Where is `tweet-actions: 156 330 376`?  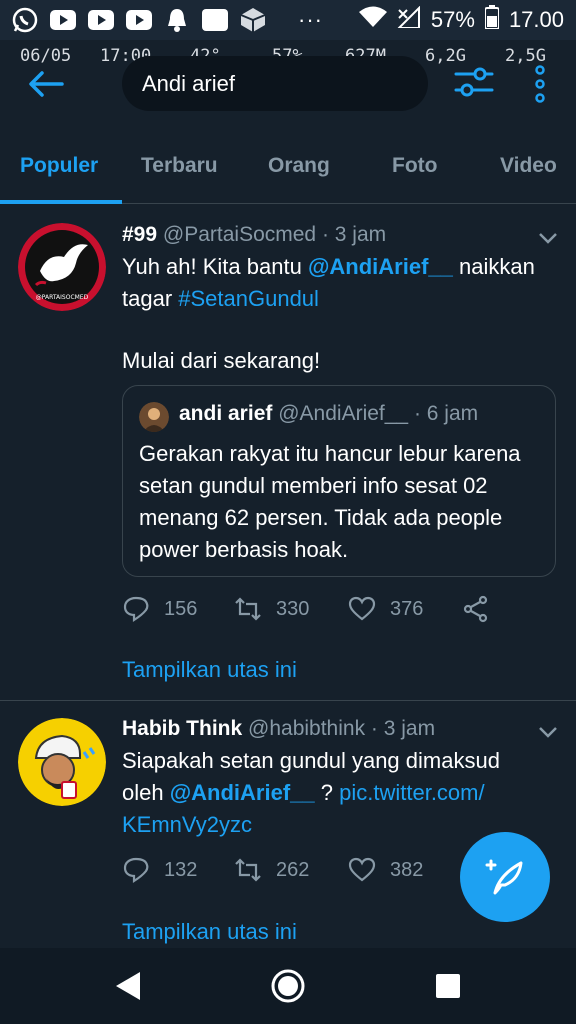
tweet-actions: 156 330 376 is located at coordinates (342, 610).